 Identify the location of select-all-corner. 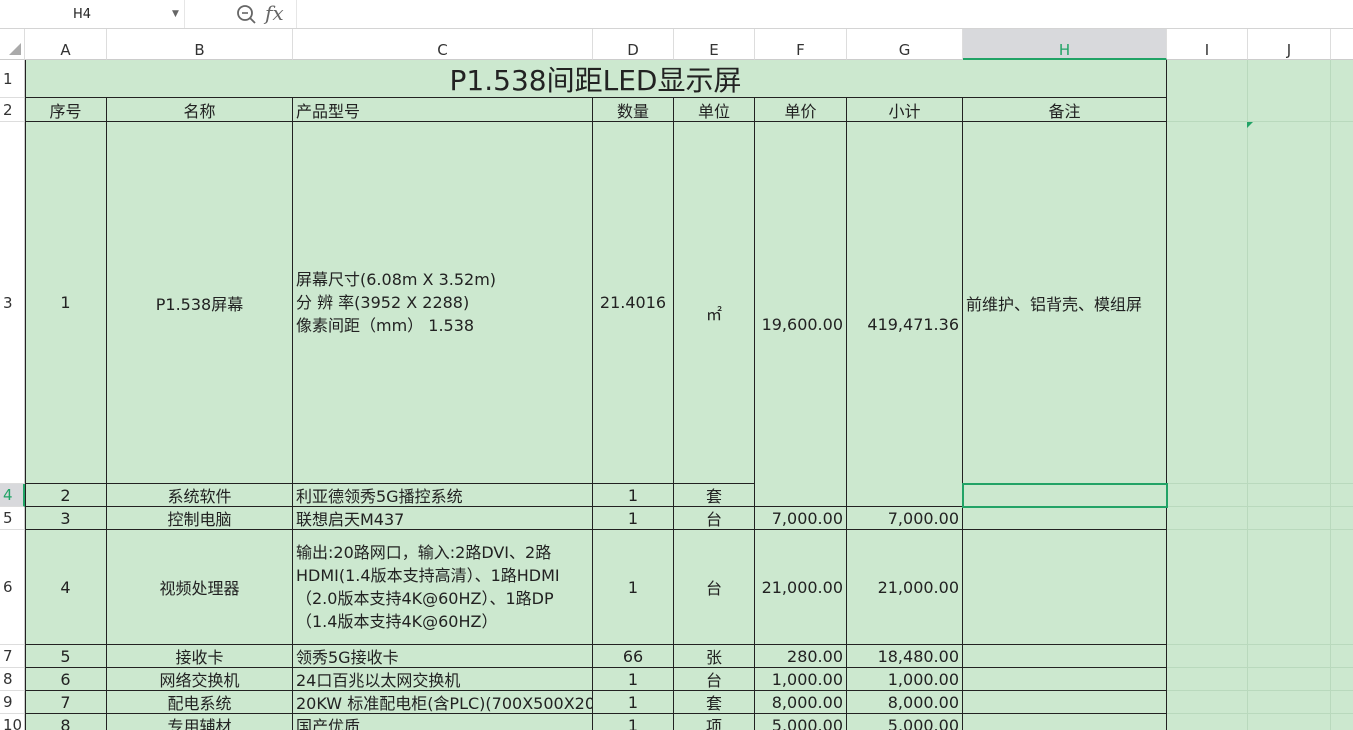
(12, 44).